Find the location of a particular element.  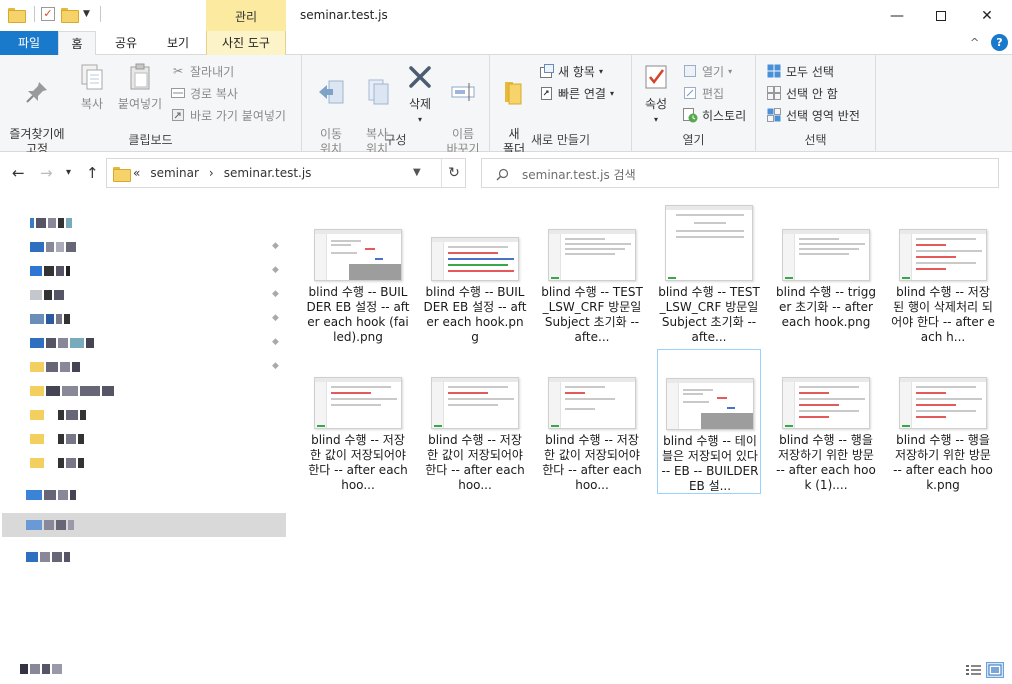

cut-button: ✂ 잘라내기 is located at coordinates (202, 71).